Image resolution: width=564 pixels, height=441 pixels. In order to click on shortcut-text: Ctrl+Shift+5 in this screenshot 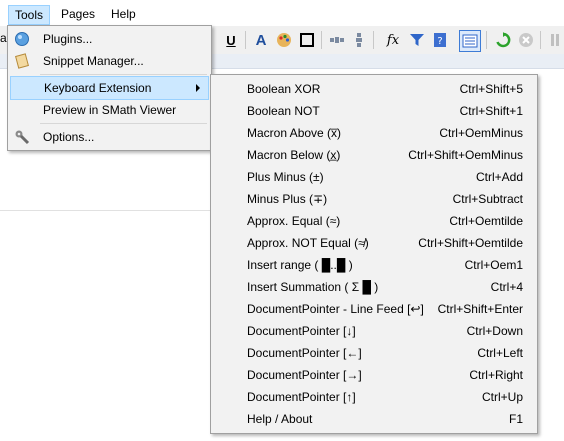, I will do `click(491, 89)`.